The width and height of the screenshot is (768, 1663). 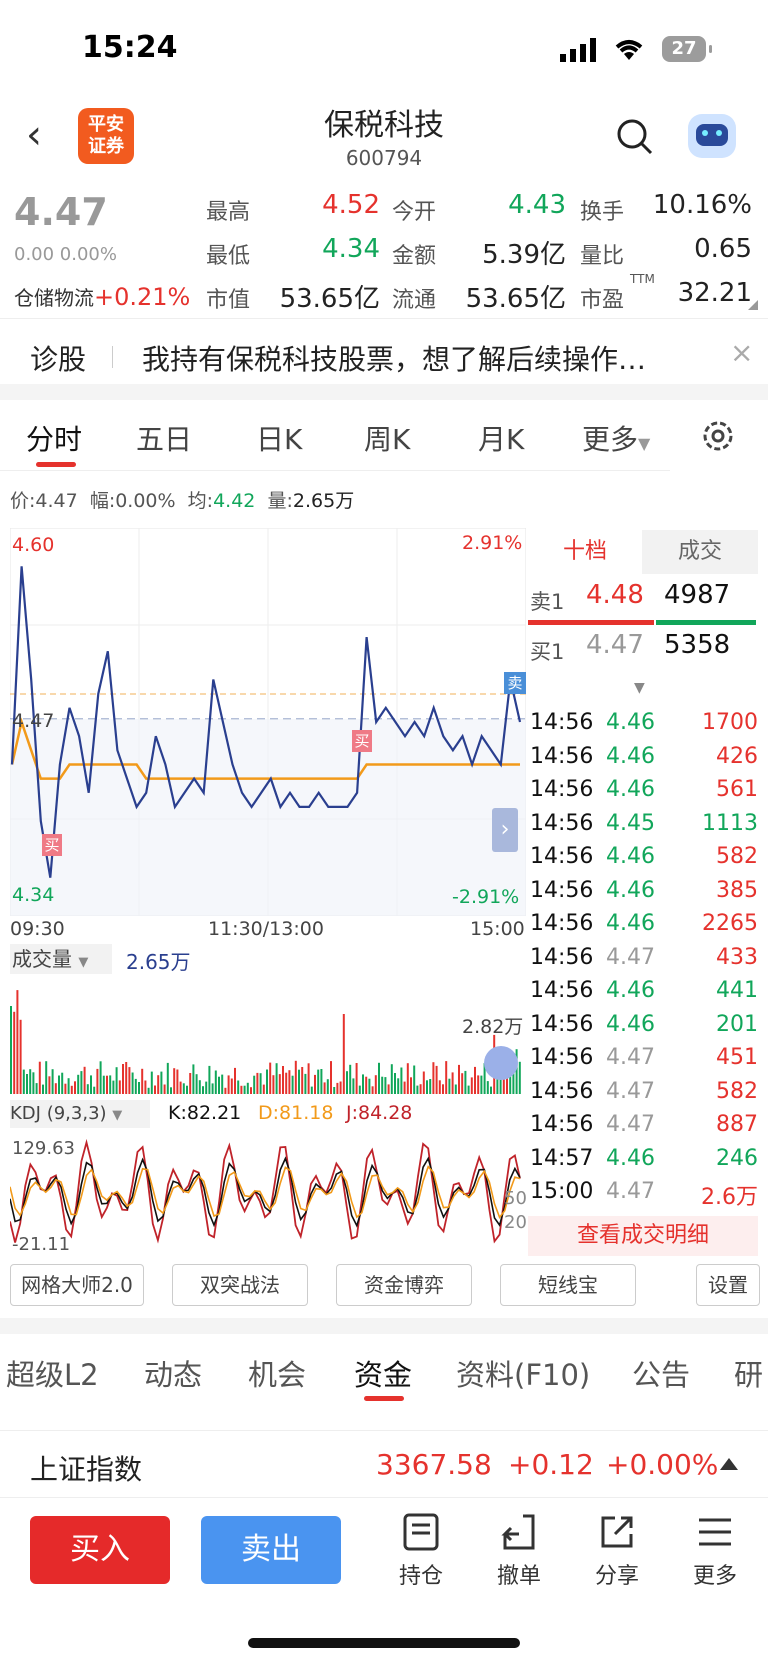 I want to click on fullscreen-icon, so click(x=501, y=1063).